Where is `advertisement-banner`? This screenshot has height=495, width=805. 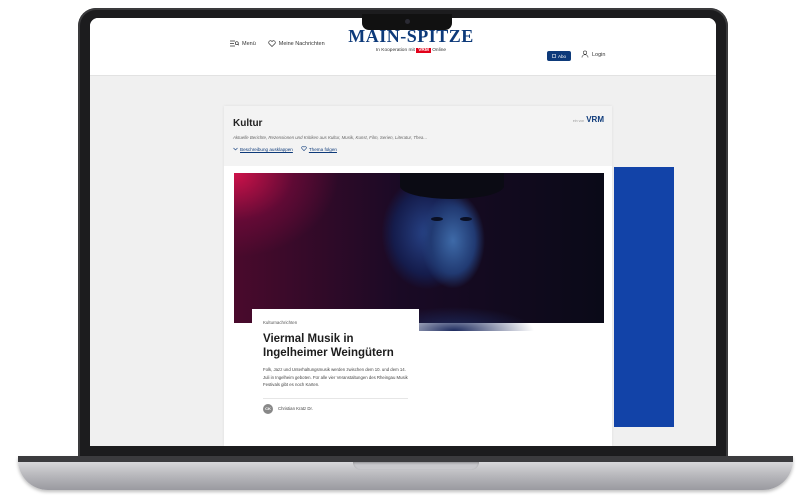
advertisement-banner is located at coordinates (644, 297).